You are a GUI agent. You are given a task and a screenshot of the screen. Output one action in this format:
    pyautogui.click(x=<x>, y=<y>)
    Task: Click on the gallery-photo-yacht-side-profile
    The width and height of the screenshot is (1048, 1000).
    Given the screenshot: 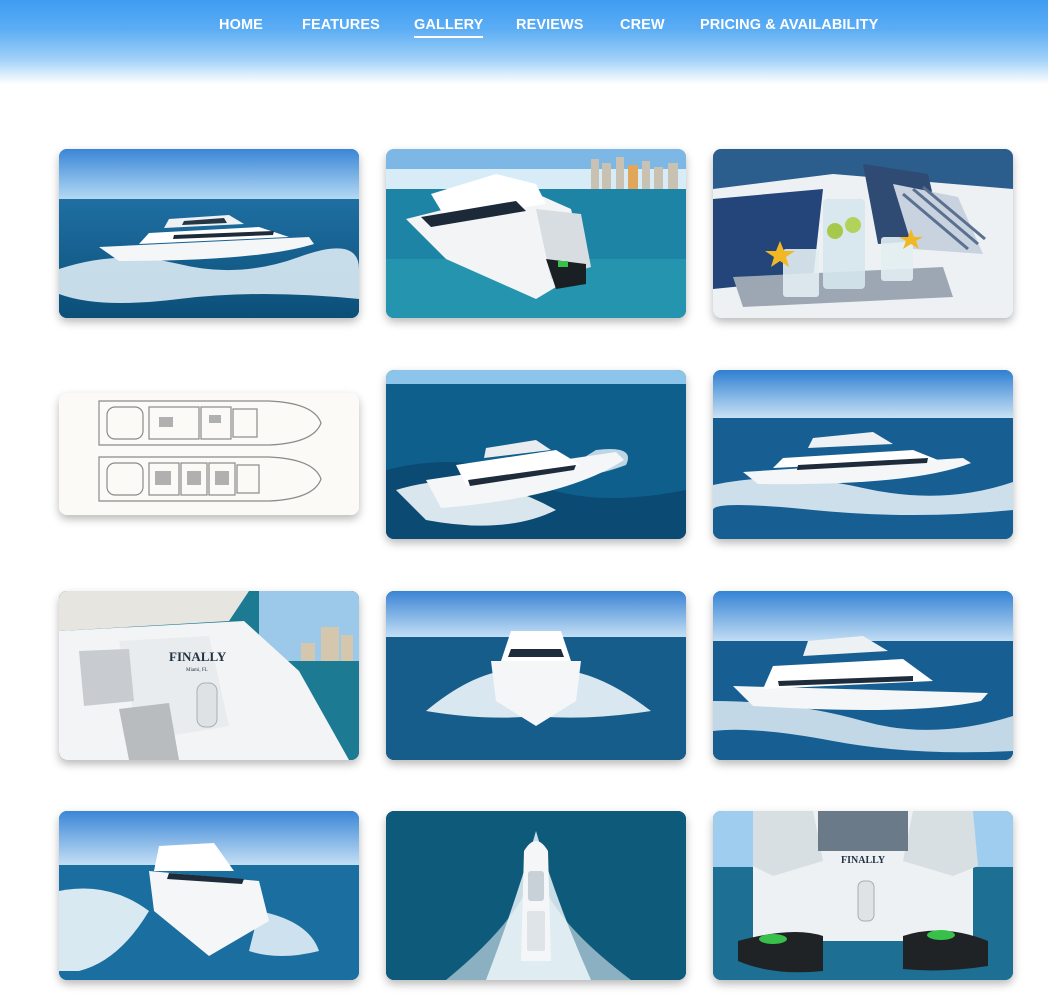 What is the action you would take?
    pyautogui.click(x=863, y=675)
    